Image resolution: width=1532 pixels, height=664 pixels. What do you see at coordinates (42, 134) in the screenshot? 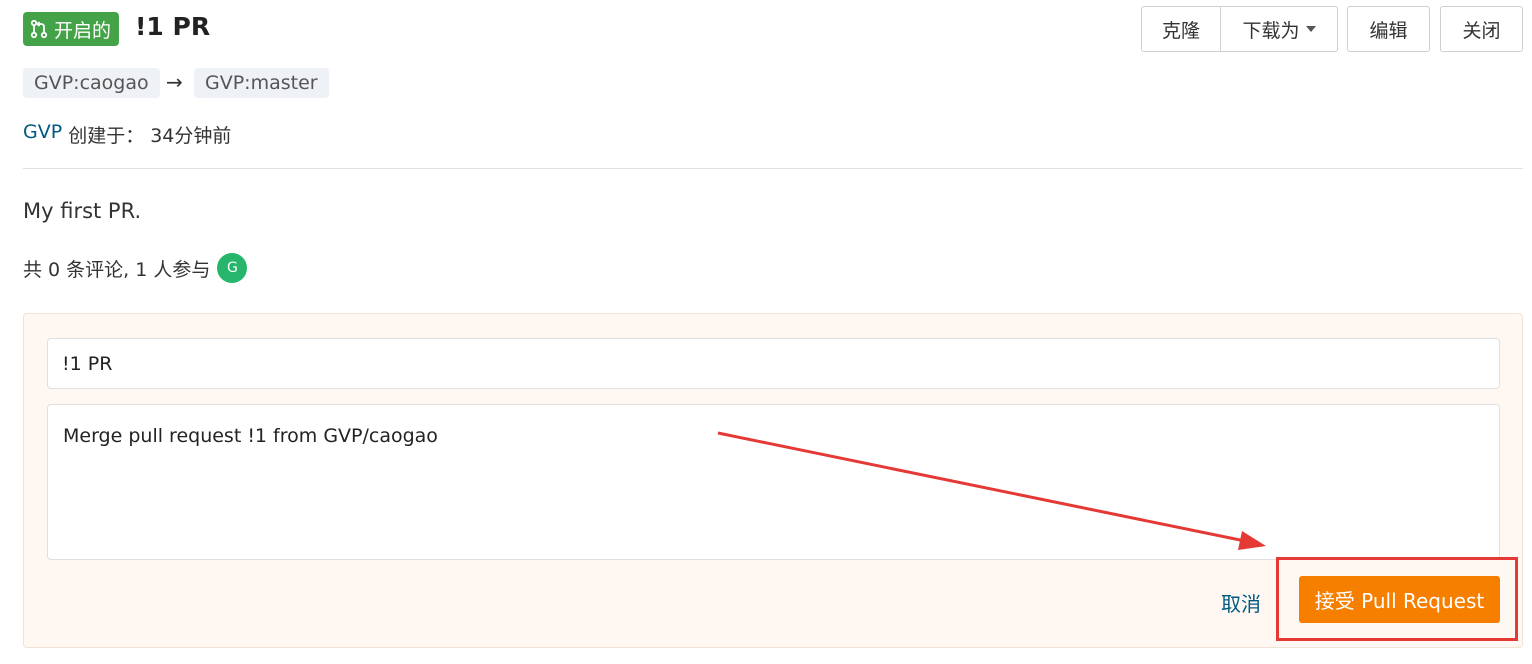
I see `author-link: GVP` at bounding box center [42, 134].